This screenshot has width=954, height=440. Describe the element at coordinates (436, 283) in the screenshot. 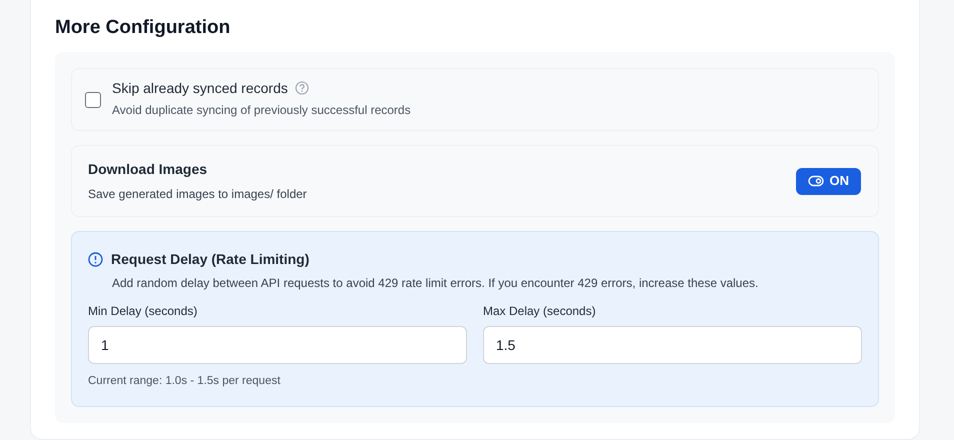

I see `panel-description: Add random delay between API requests to avoid 429 rate limit errors. If you encounter 429 errors, increase these values.` at that location.